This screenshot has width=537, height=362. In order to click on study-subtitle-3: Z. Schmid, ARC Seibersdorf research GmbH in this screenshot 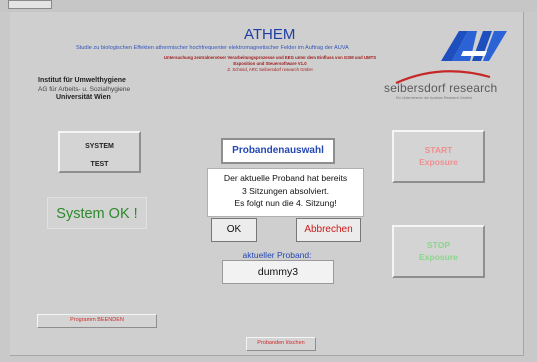, I will do `click(270, 69)`.